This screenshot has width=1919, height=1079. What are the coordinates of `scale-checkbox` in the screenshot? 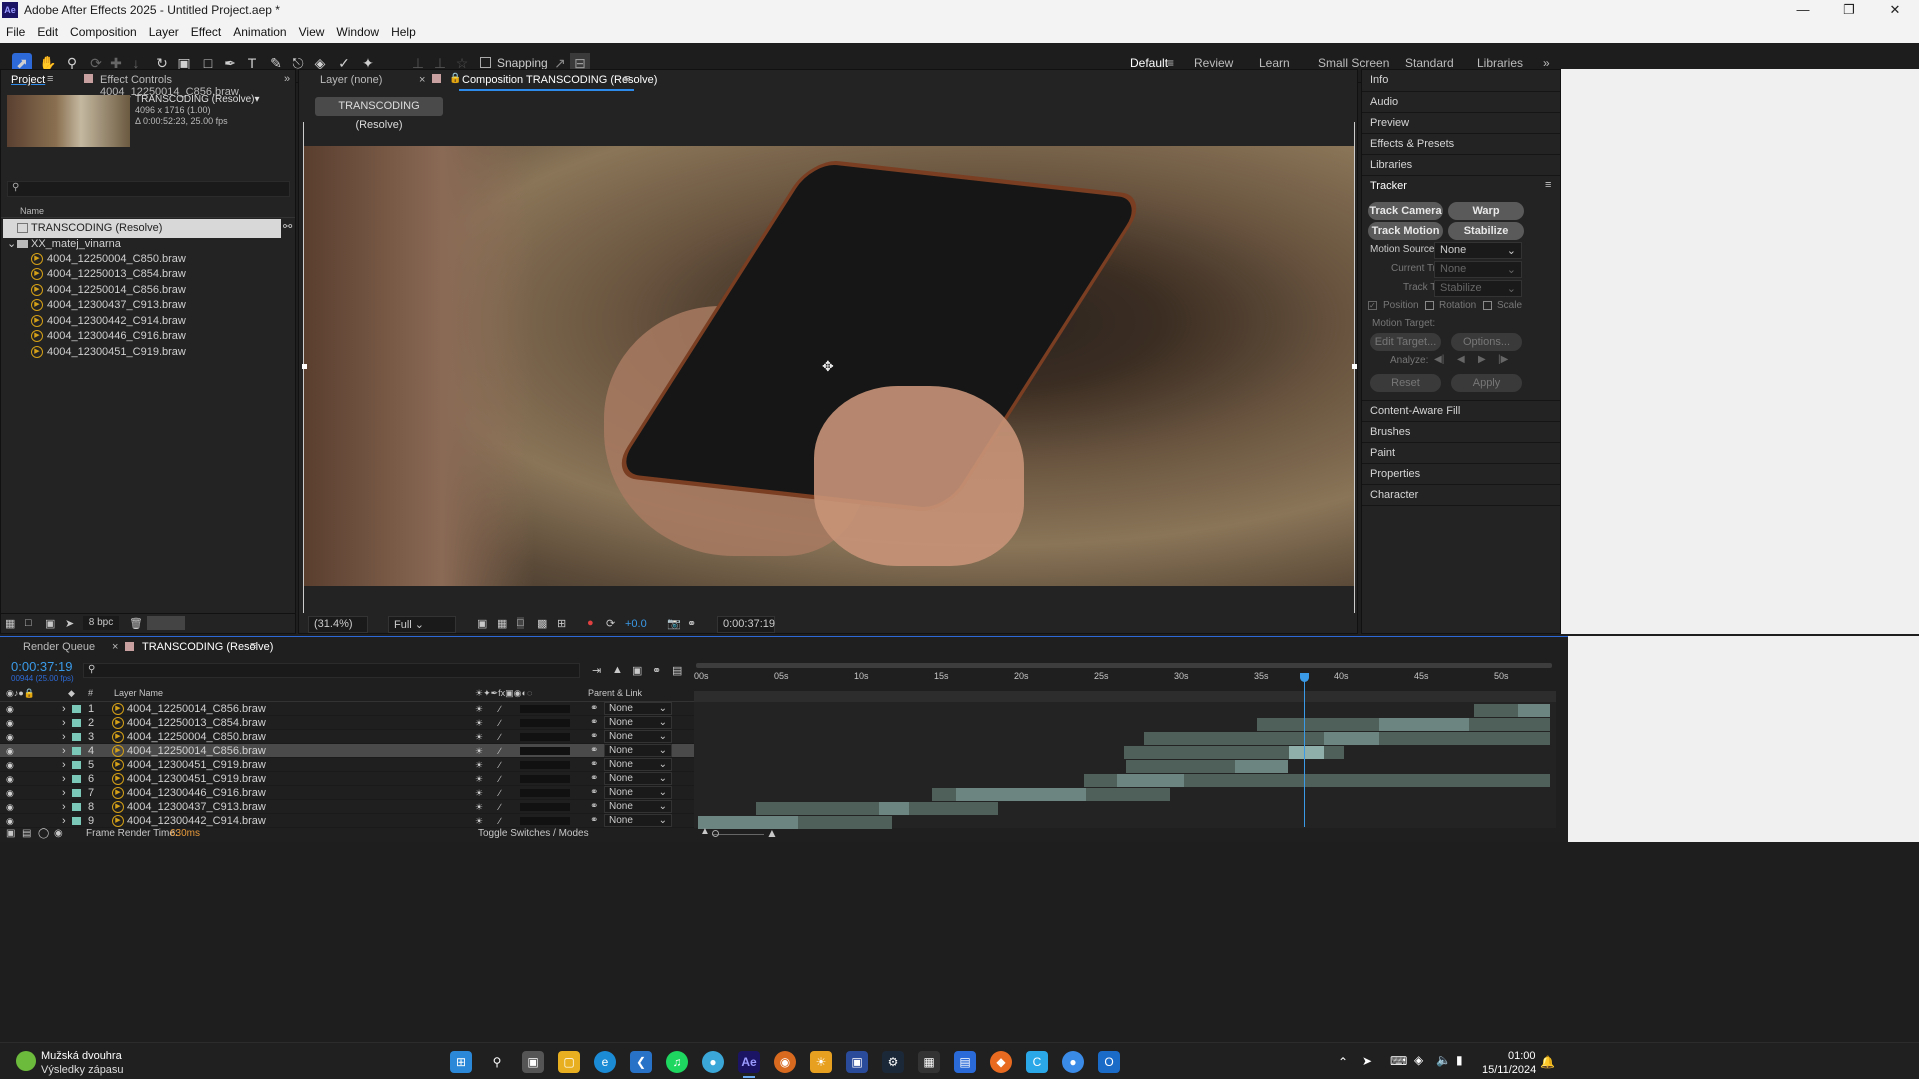 It's located at (1487, 305).